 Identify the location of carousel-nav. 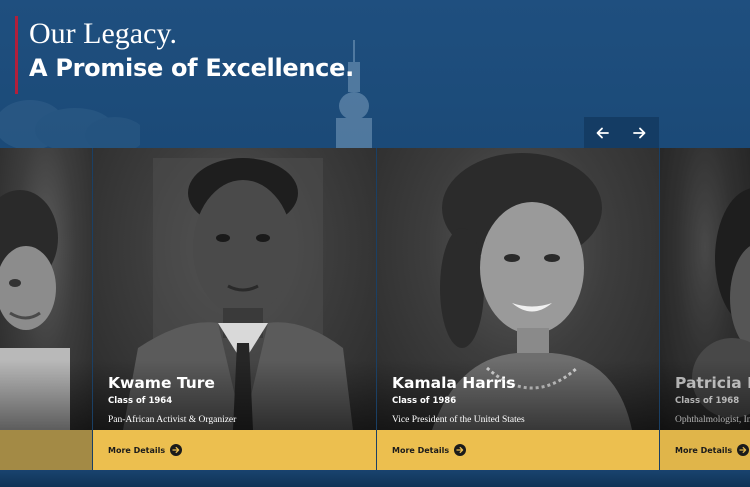
(621, 132).